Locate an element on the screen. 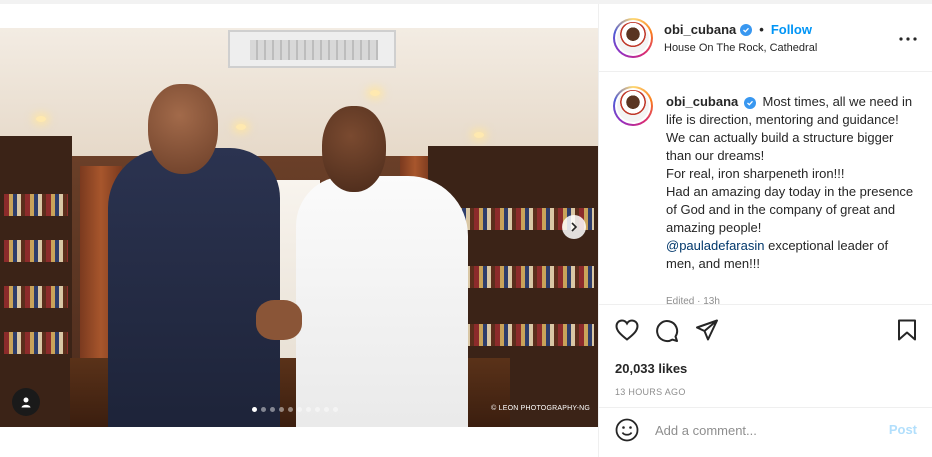 This screenshot has height=457, width=932. post-location: House On The Rock, Cathedral is located at coordinates (740, 48).